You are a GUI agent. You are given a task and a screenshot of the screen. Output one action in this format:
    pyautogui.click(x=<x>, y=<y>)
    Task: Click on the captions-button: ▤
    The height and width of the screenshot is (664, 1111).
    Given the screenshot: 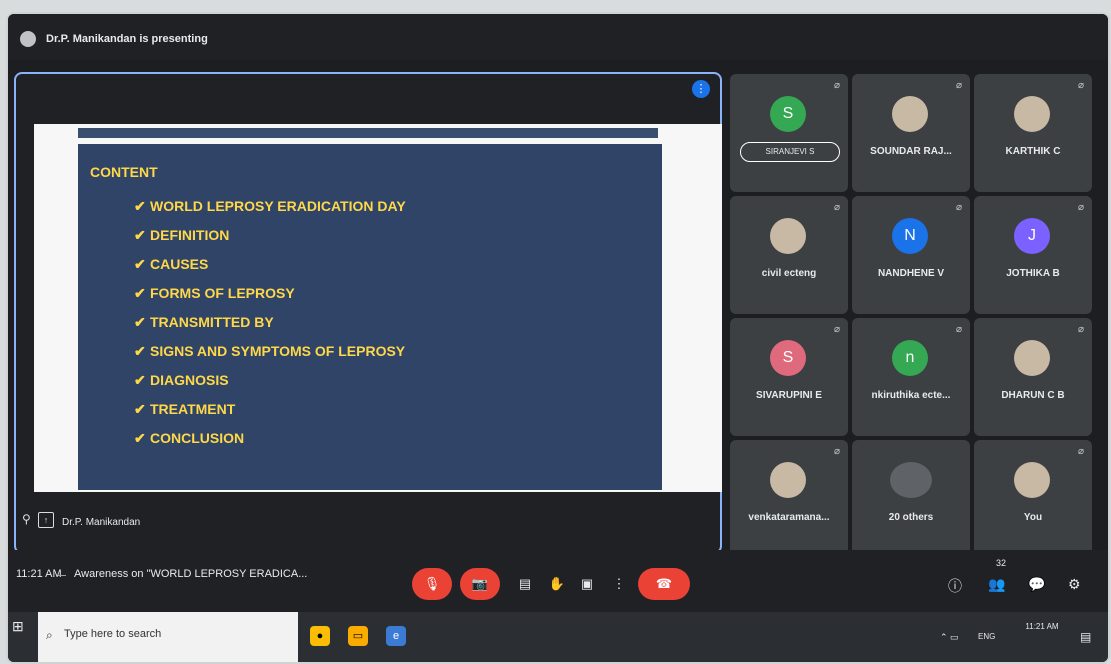 What is the action you would take?
    pyautogui.click(x=525, y=584)
    